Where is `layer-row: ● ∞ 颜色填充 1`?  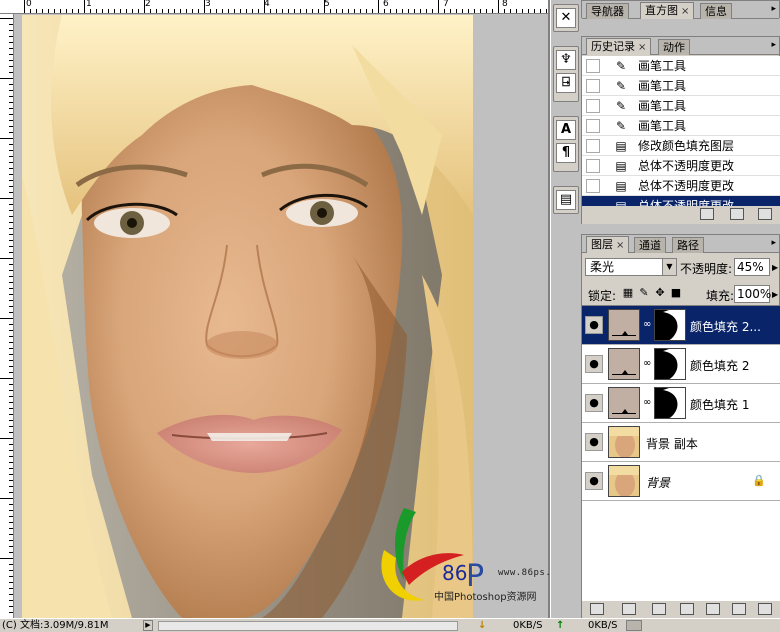
layer-row: ● ∞ 颜色填充 1 is located at coordinates (681, 403).